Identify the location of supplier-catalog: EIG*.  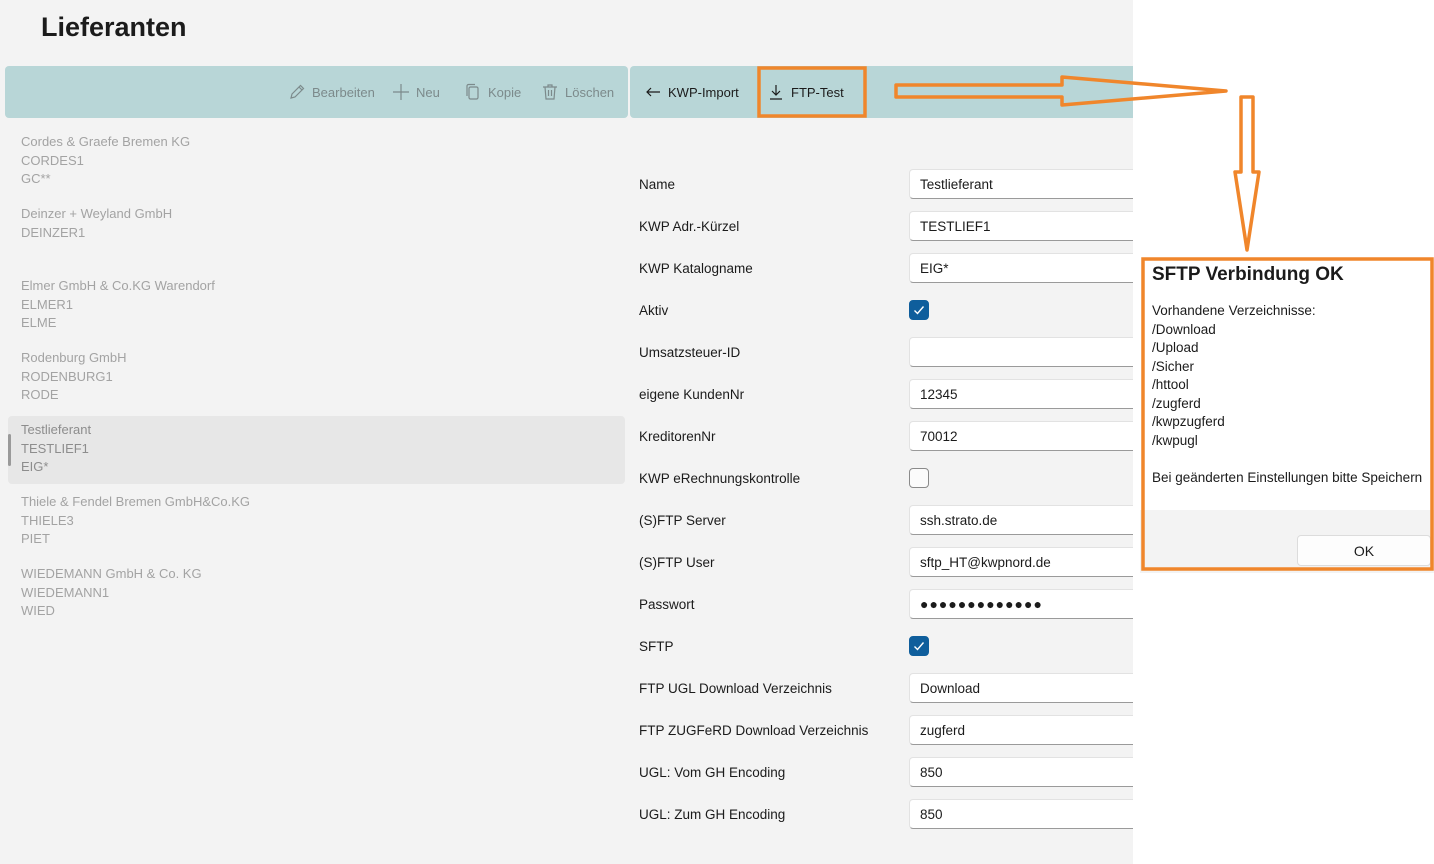
(35, 466).